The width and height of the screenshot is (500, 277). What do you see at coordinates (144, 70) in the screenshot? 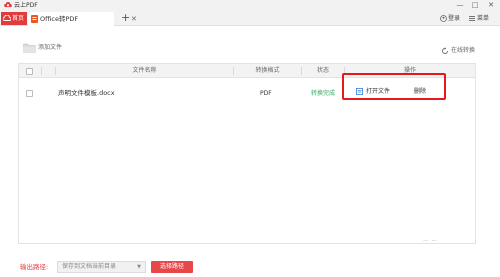
I see `column-header-filename: 文件名称` at bounding box center [144, 70].